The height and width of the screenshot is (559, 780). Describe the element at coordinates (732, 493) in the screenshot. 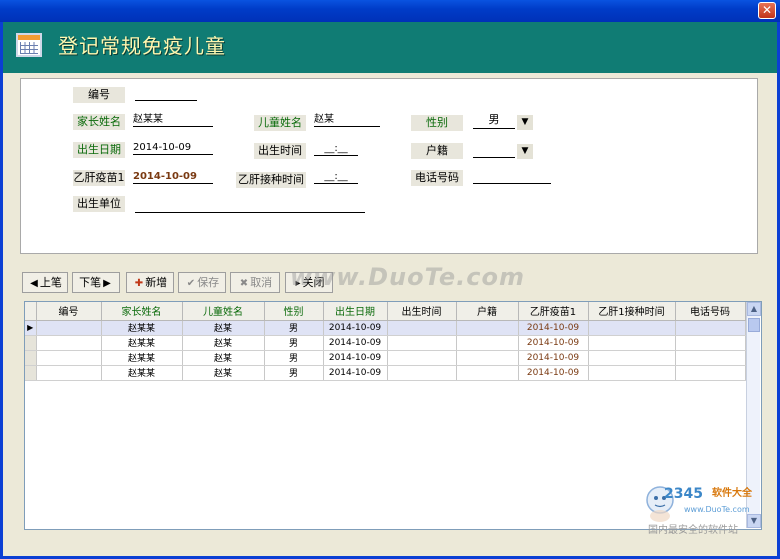

I see `brand-name: 软件大全` at that location.